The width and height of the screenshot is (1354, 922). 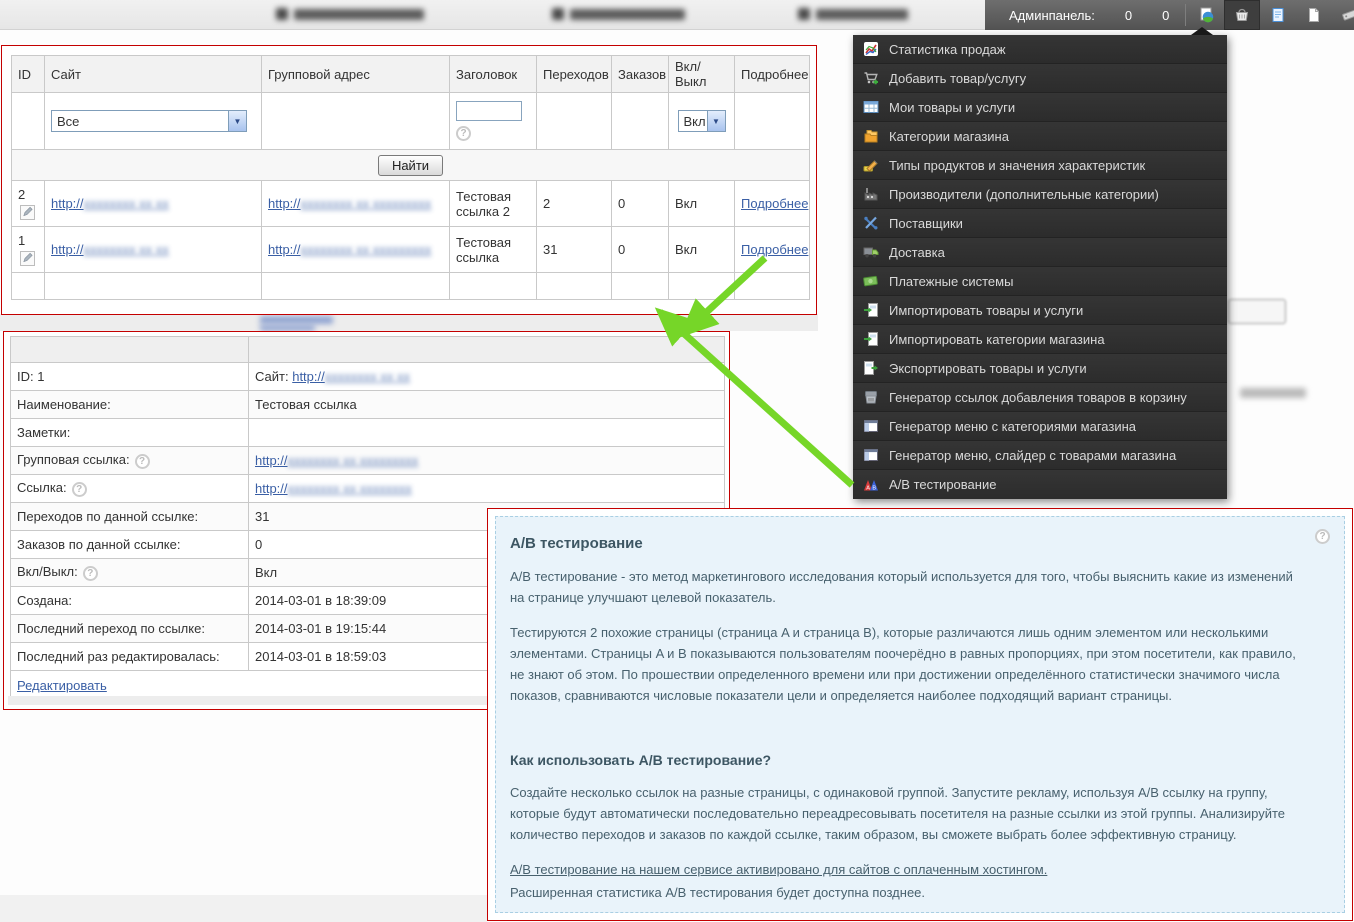 I want to click on menu-item-label: Импортировать товары и услуги, so click(x=986, y=310).